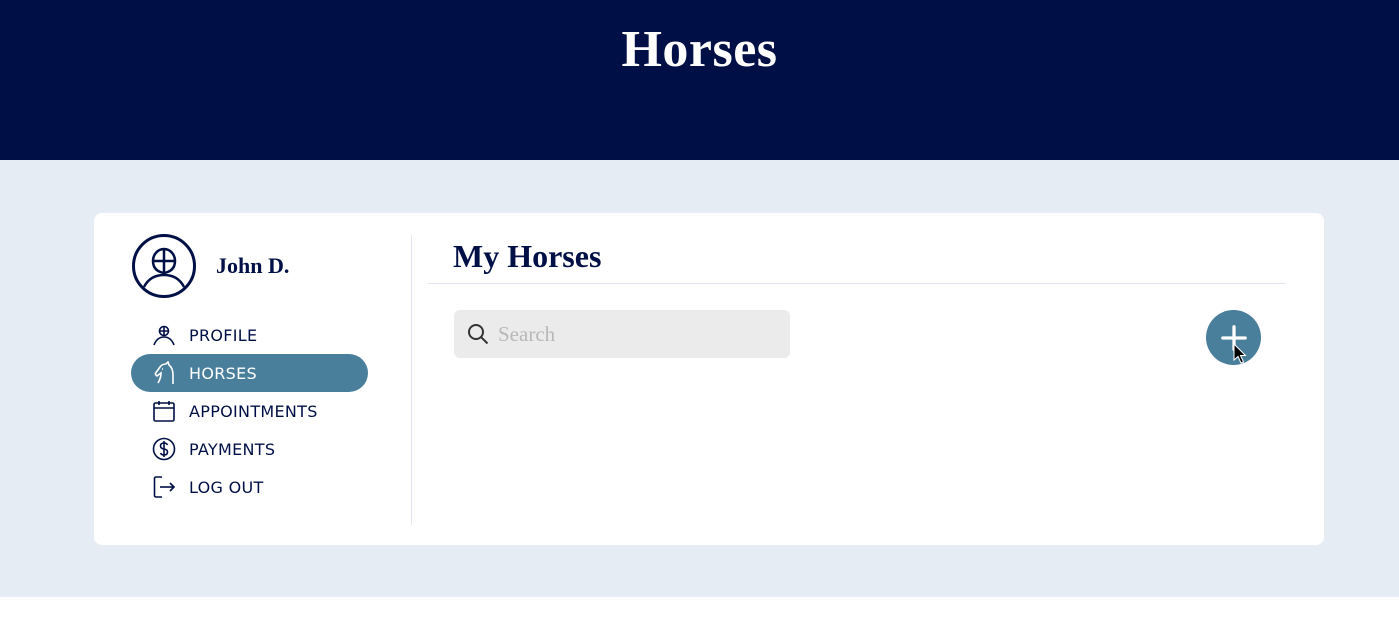  I want to click on horse-icon, so click(164, 373).